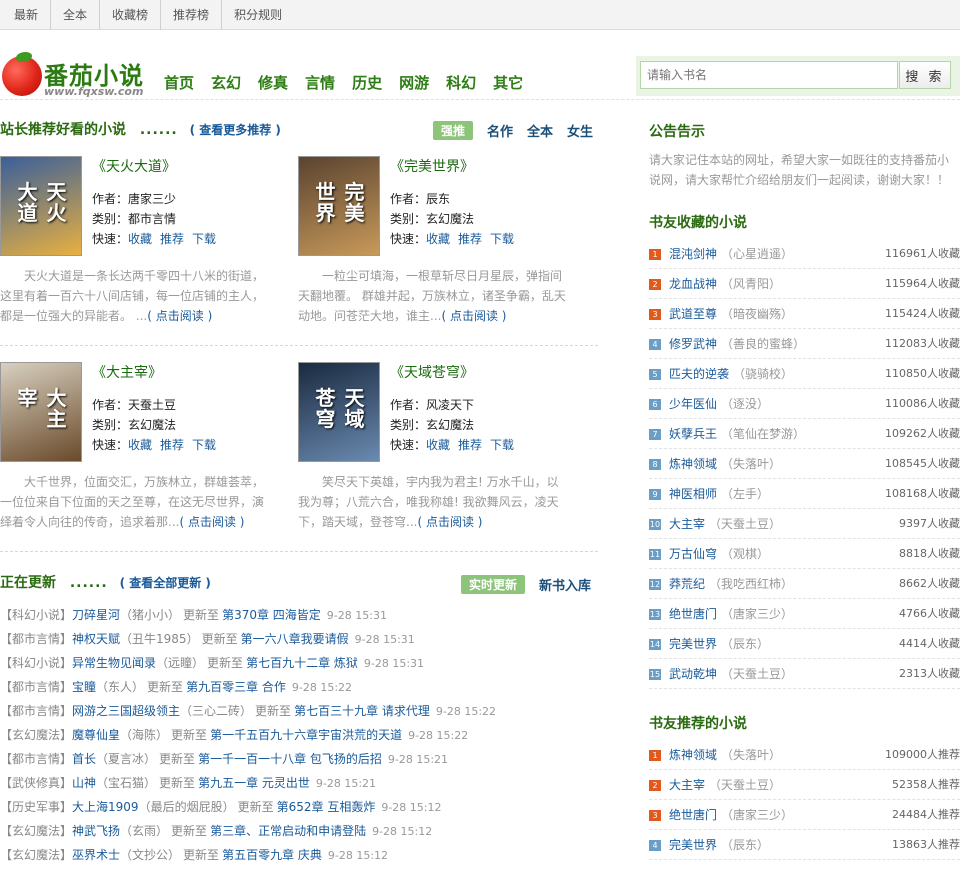  I want to click on rank-book-link: 妖孽兵王, so click(693, 434).